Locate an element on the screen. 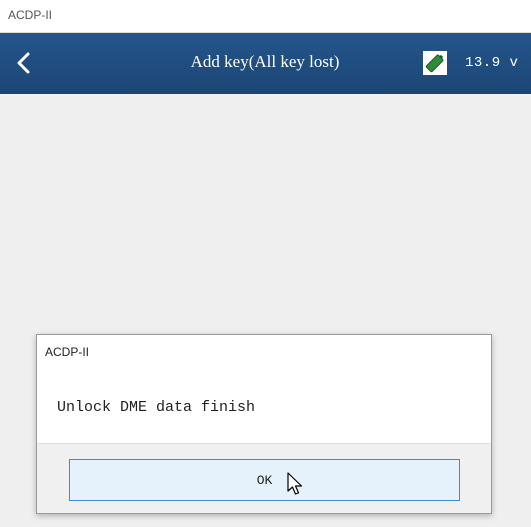 The image size is (531, 527). dialog-message: Unlock DME data finish is located at coordinates (156, 407).